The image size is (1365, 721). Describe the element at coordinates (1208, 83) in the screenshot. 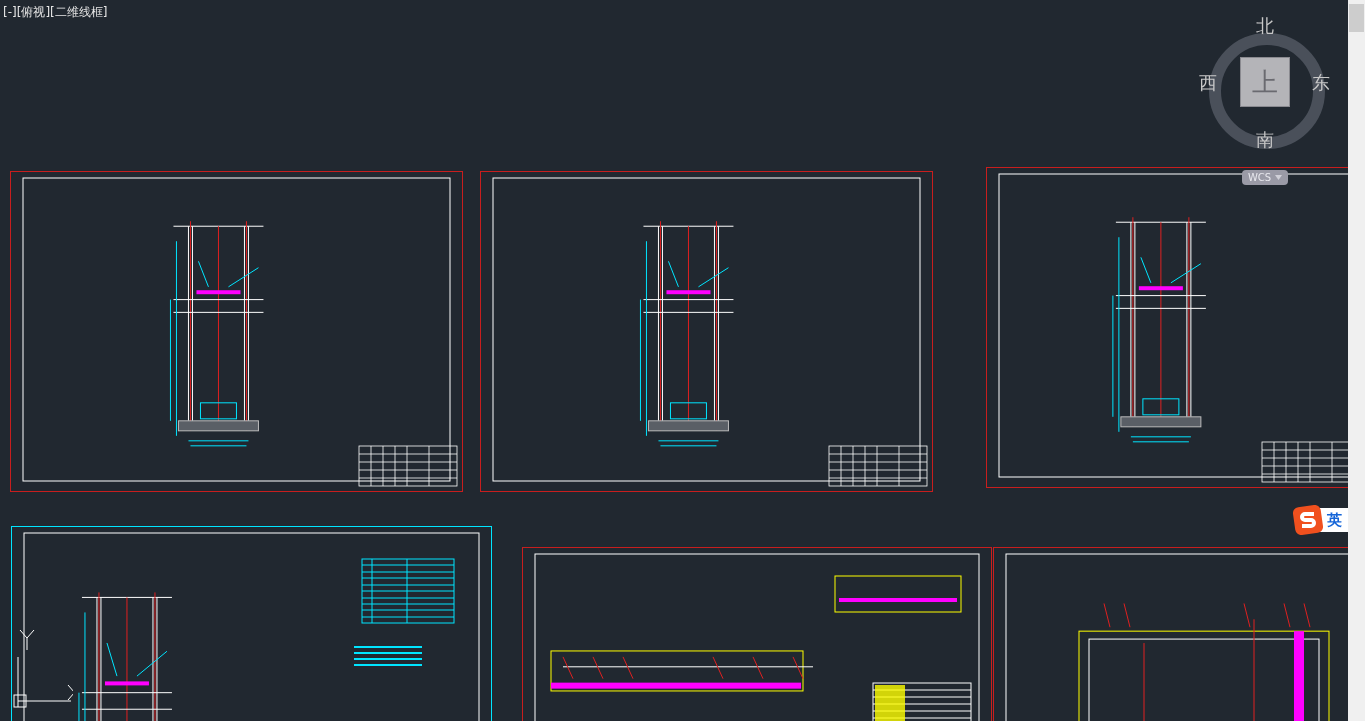

I see `compass-label: 西` at that location.